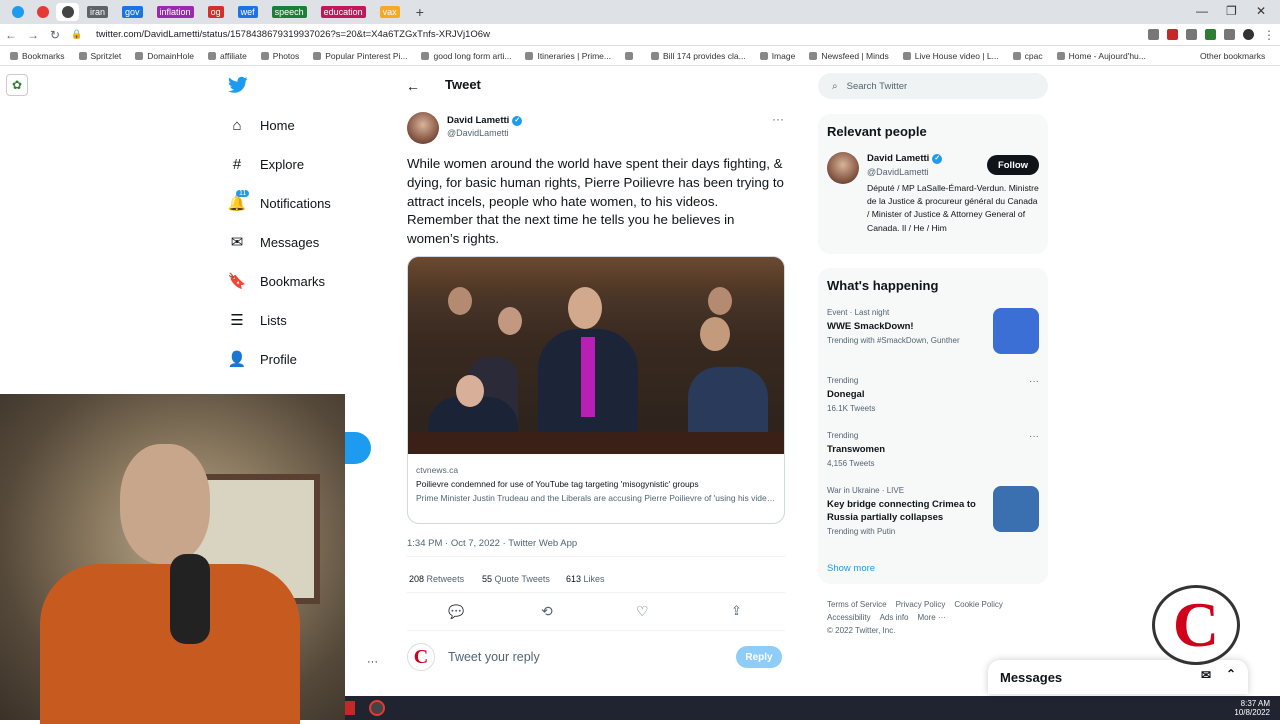  Describe the element at coordinates (851, 568) in the screenshot. I see `show-more-link: Show more` at that location.